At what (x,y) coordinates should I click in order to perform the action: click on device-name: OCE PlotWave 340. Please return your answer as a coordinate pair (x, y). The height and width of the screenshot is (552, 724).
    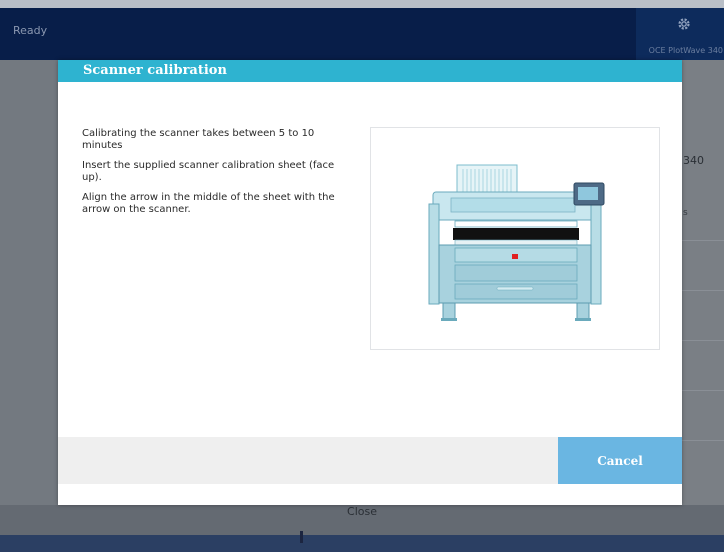
    Looking at the image, I should click on (685, 50).